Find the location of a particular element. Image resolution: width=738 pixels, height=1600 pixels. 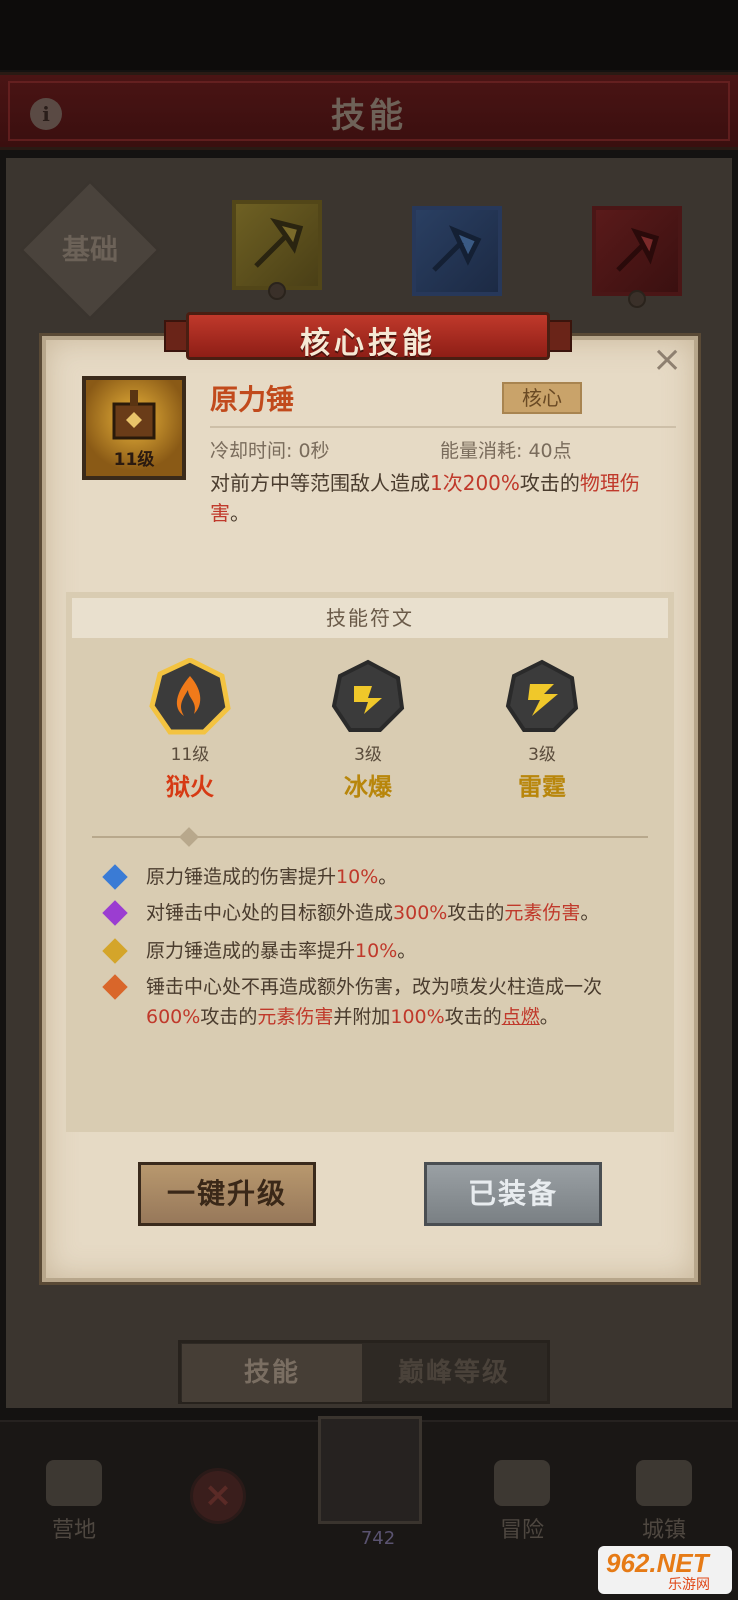

core-tag: 核心 is located at coordinates (542, 398).